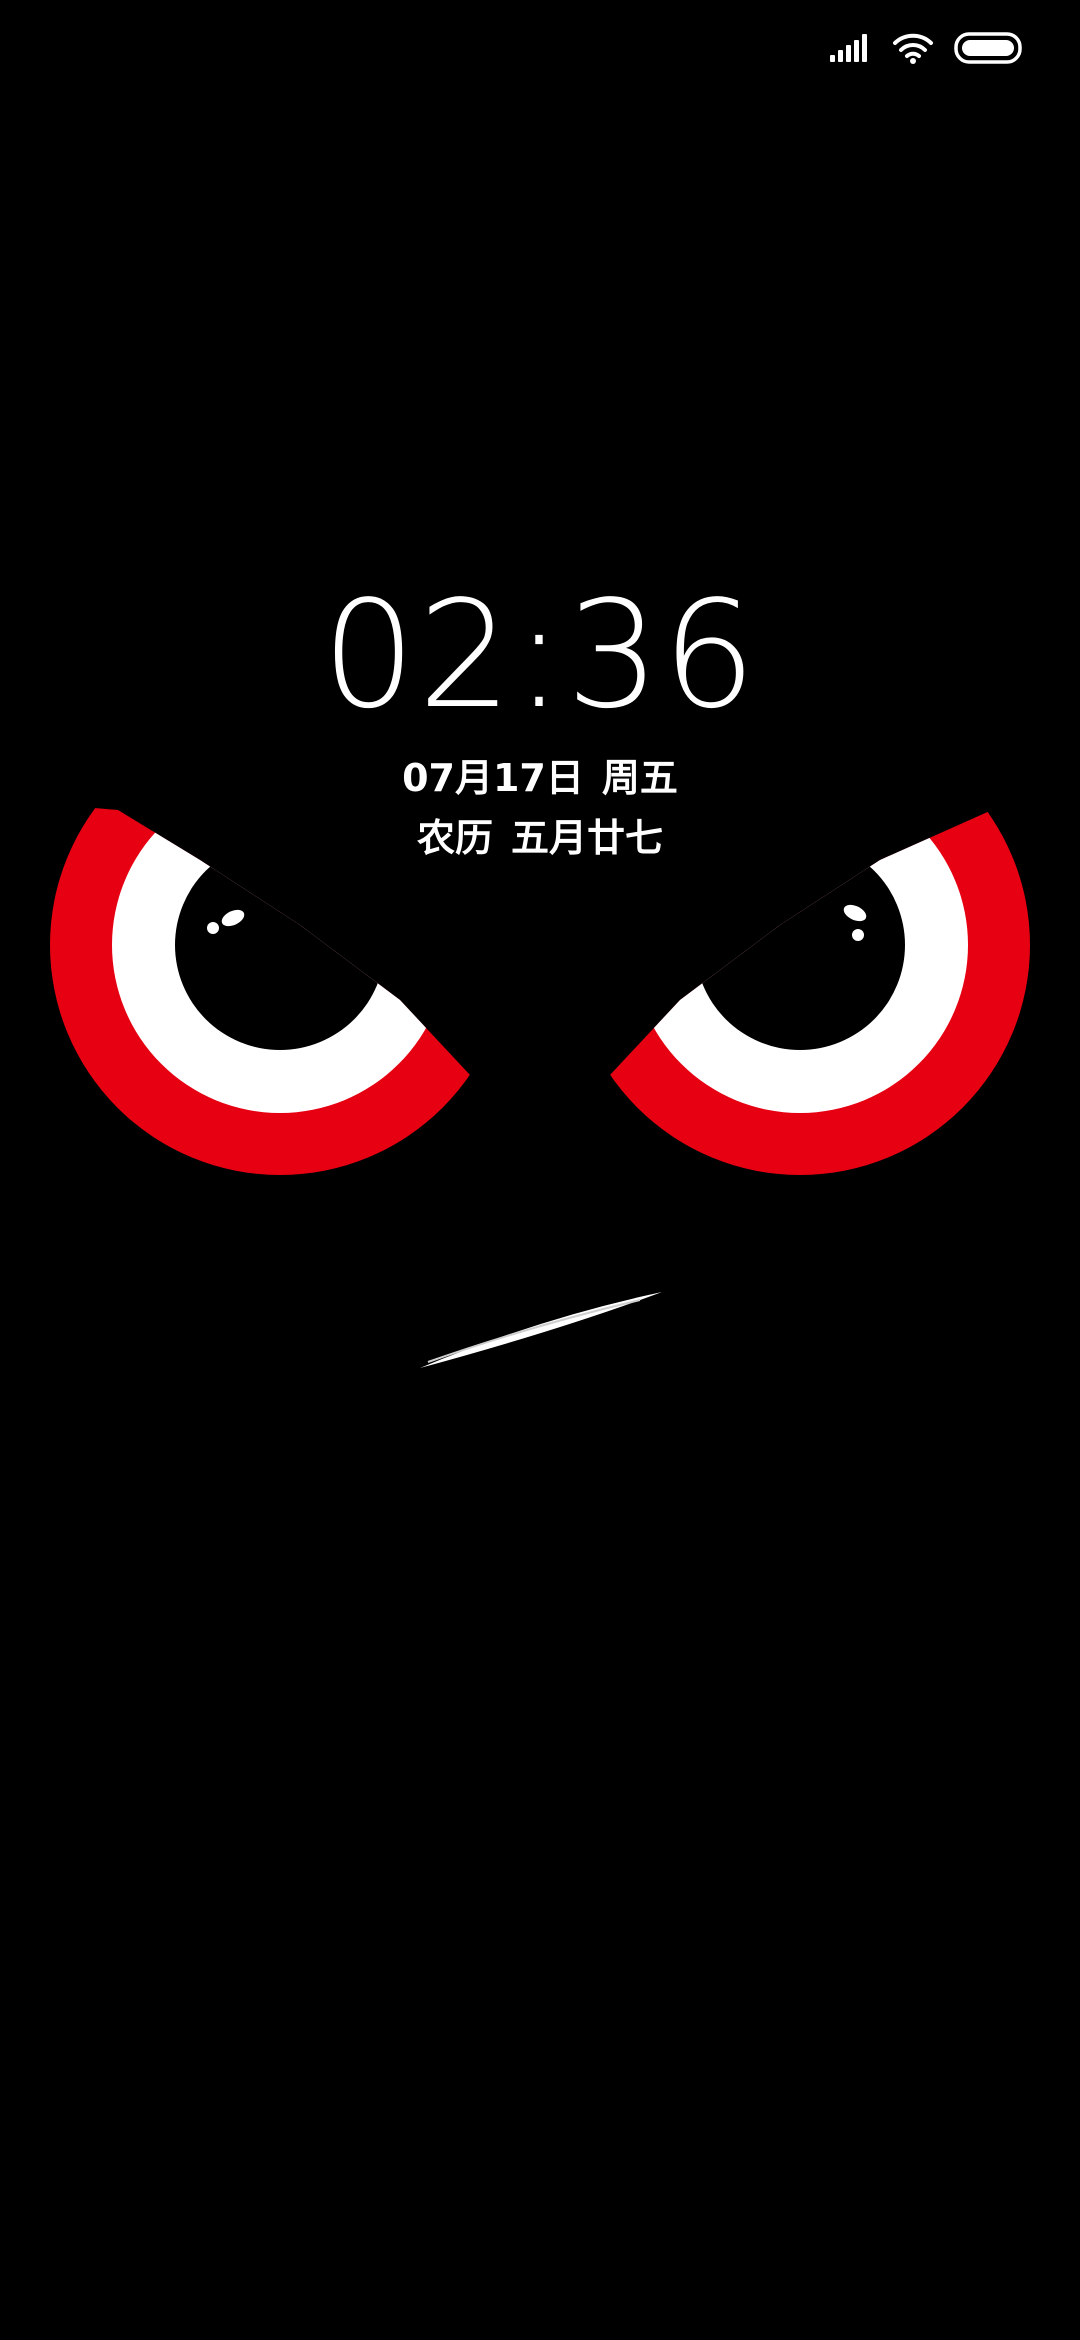 The height and width of the screenshot is (2340, 1080). I want to click on signal-icon, so click(851, 48).